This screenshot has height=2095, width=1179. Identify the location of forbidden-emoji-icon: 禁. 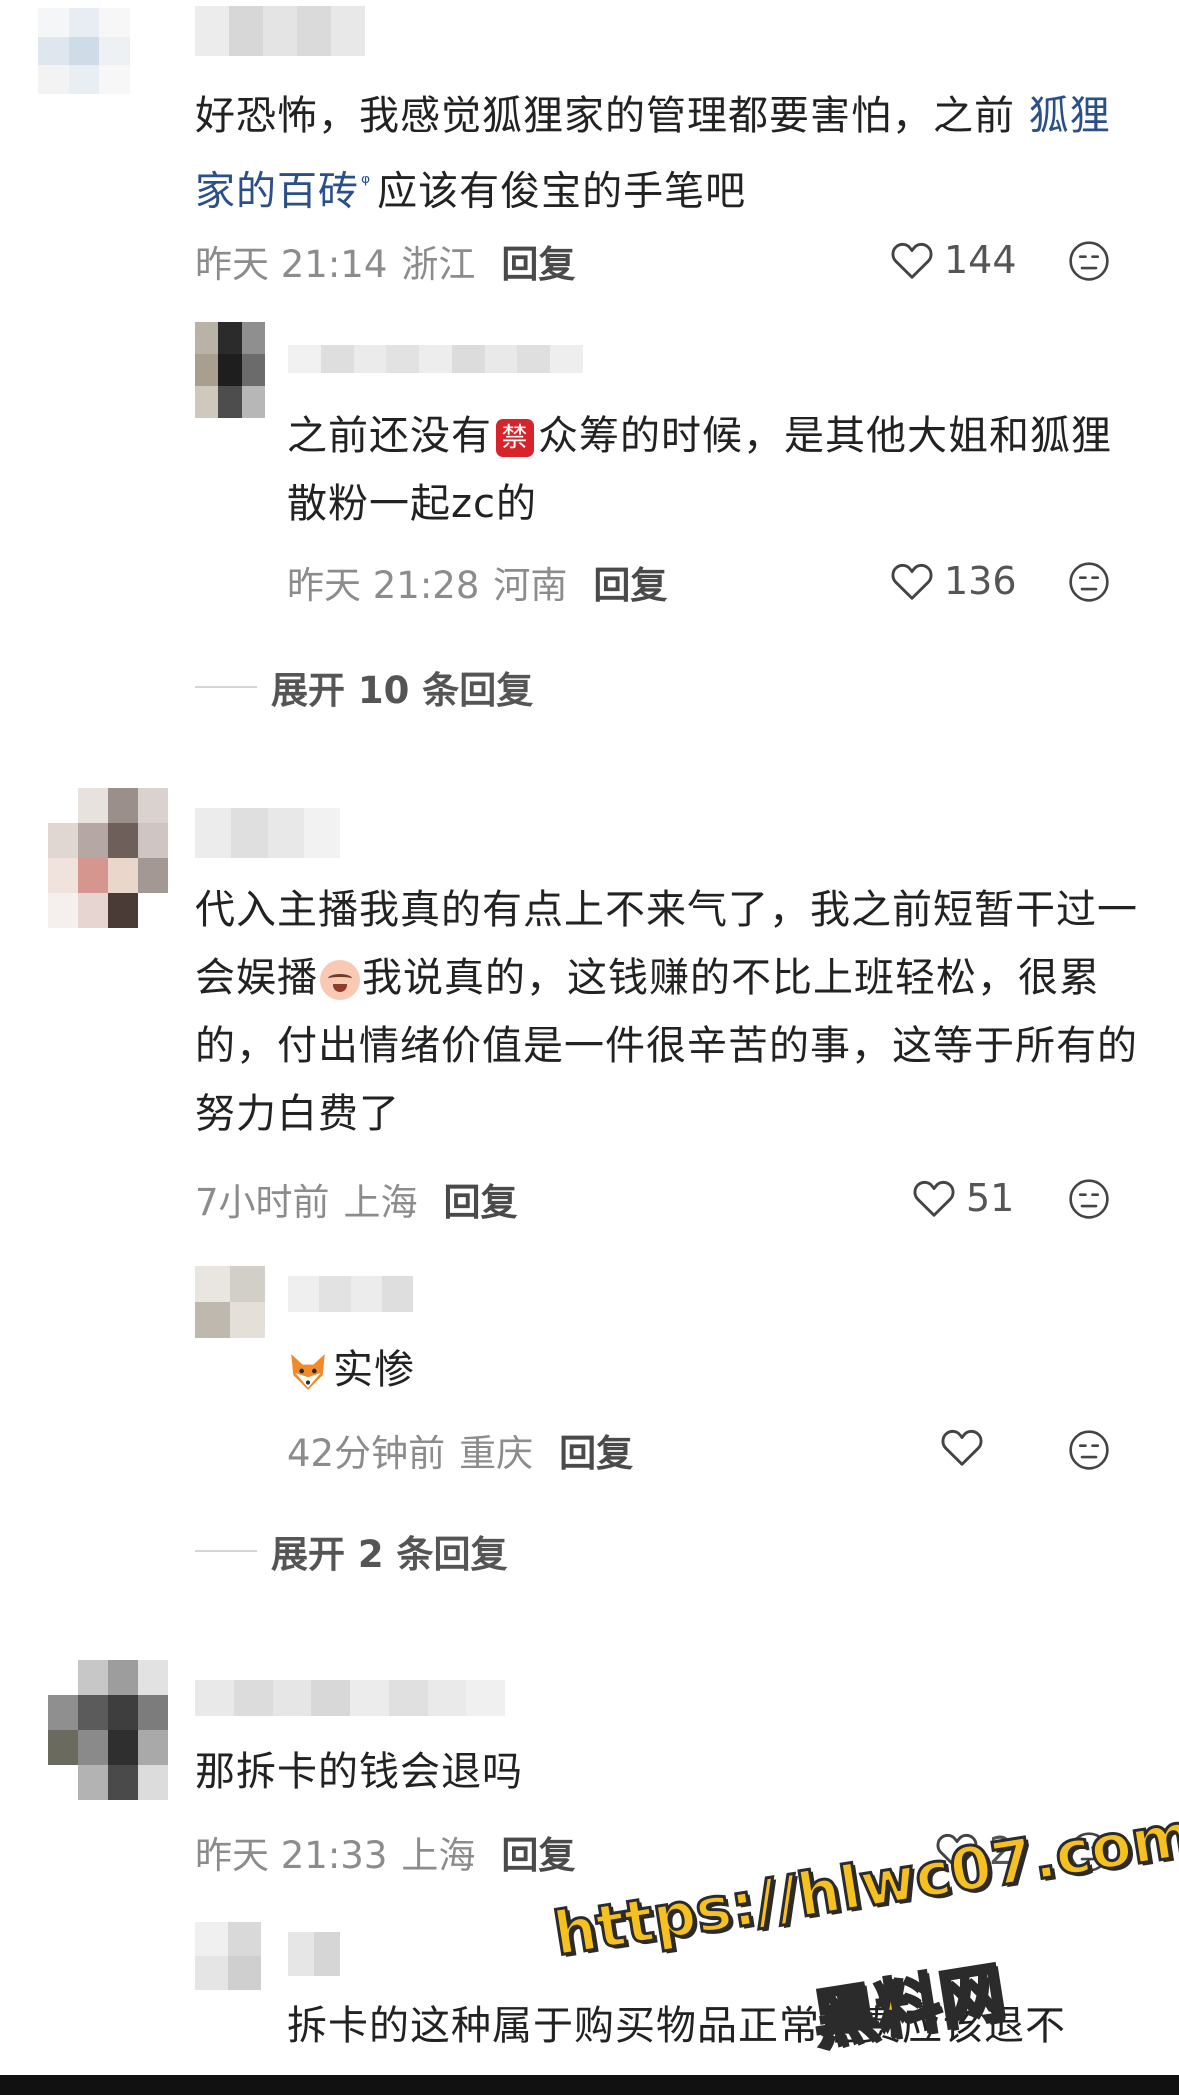
(515, 438).